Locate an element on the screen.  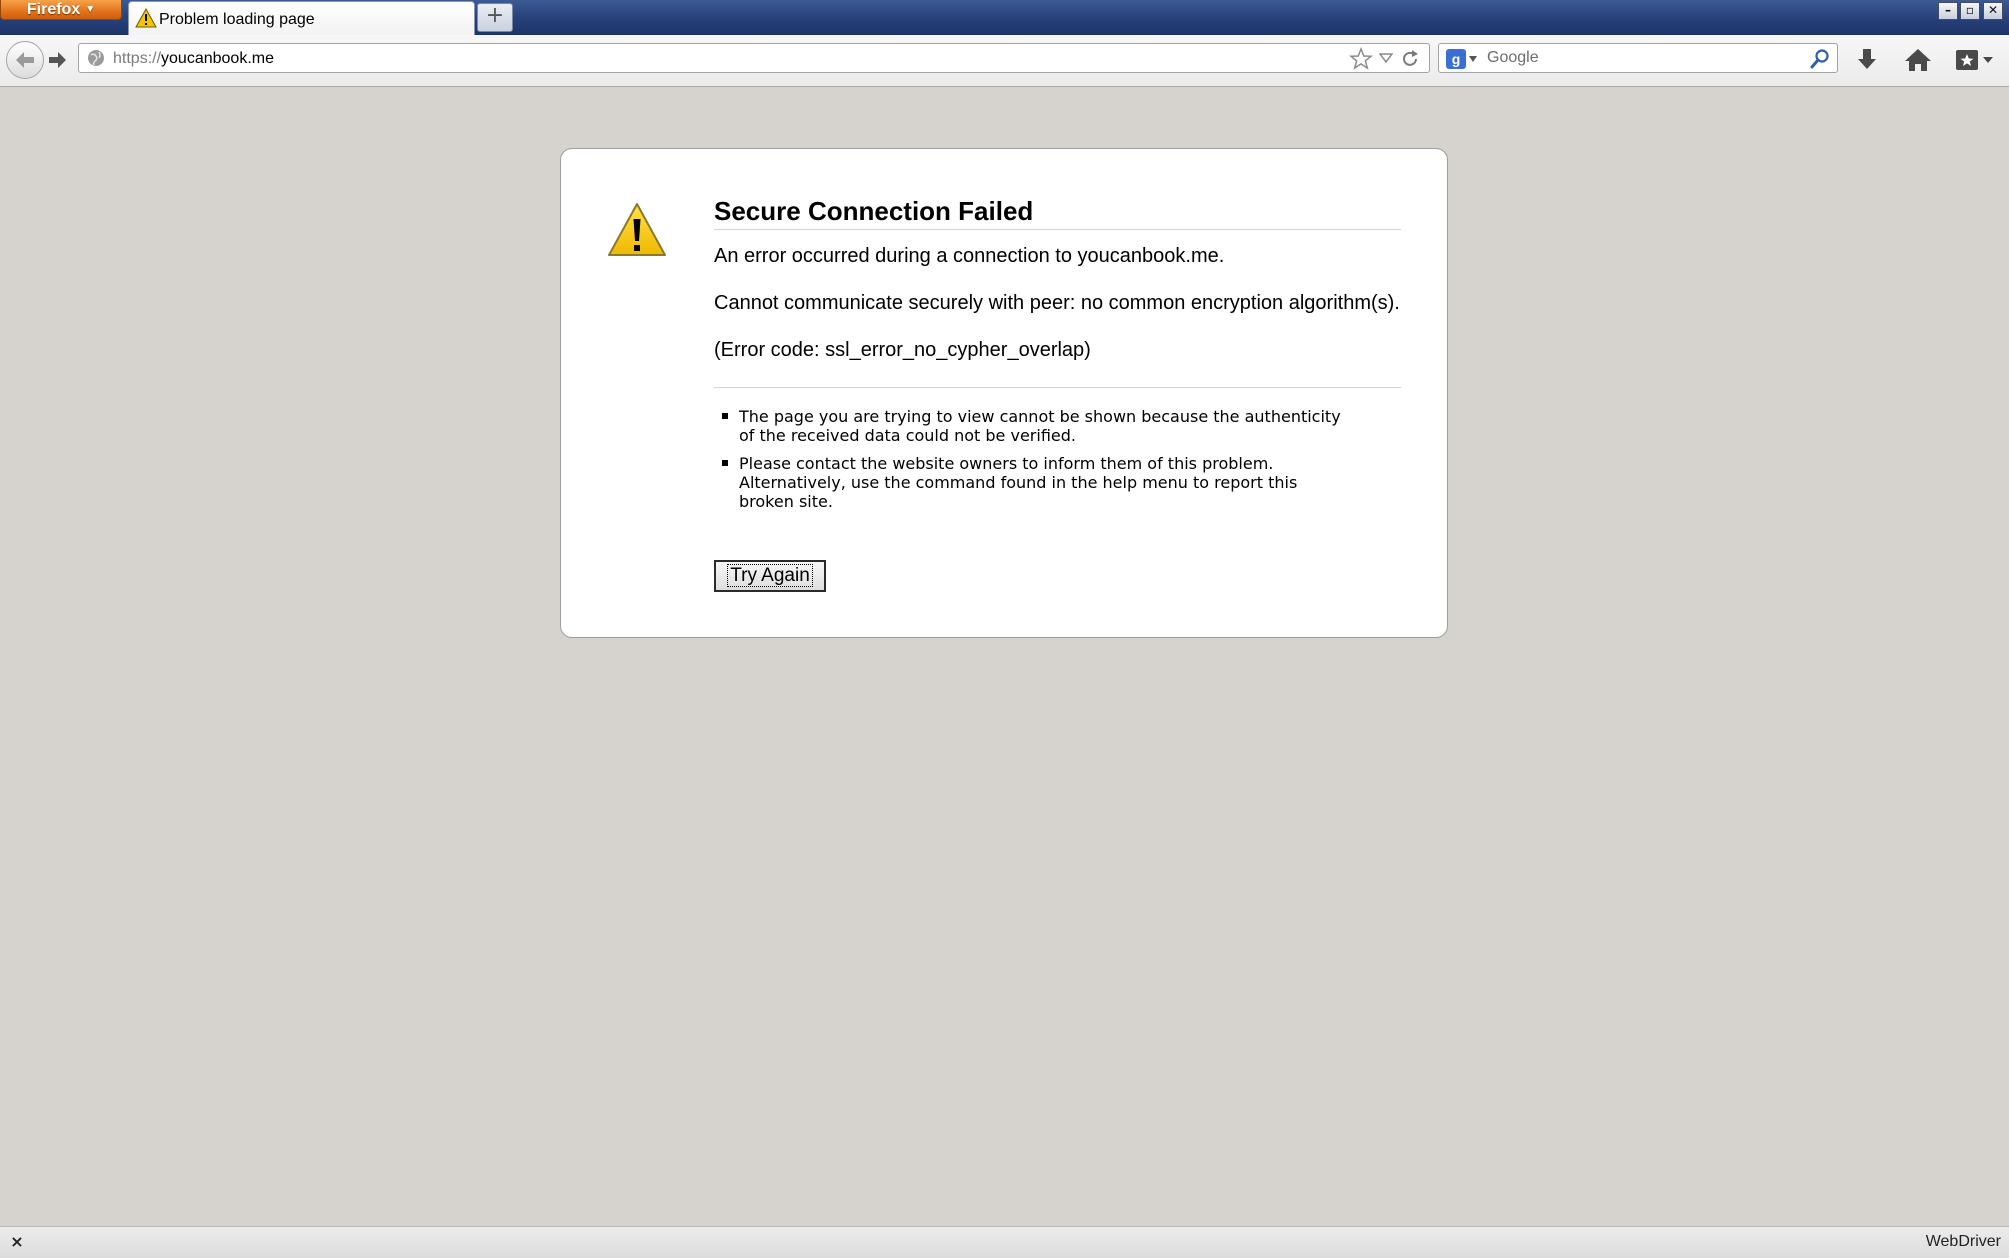
search-bar: g is located at coordinates (1638, 58).